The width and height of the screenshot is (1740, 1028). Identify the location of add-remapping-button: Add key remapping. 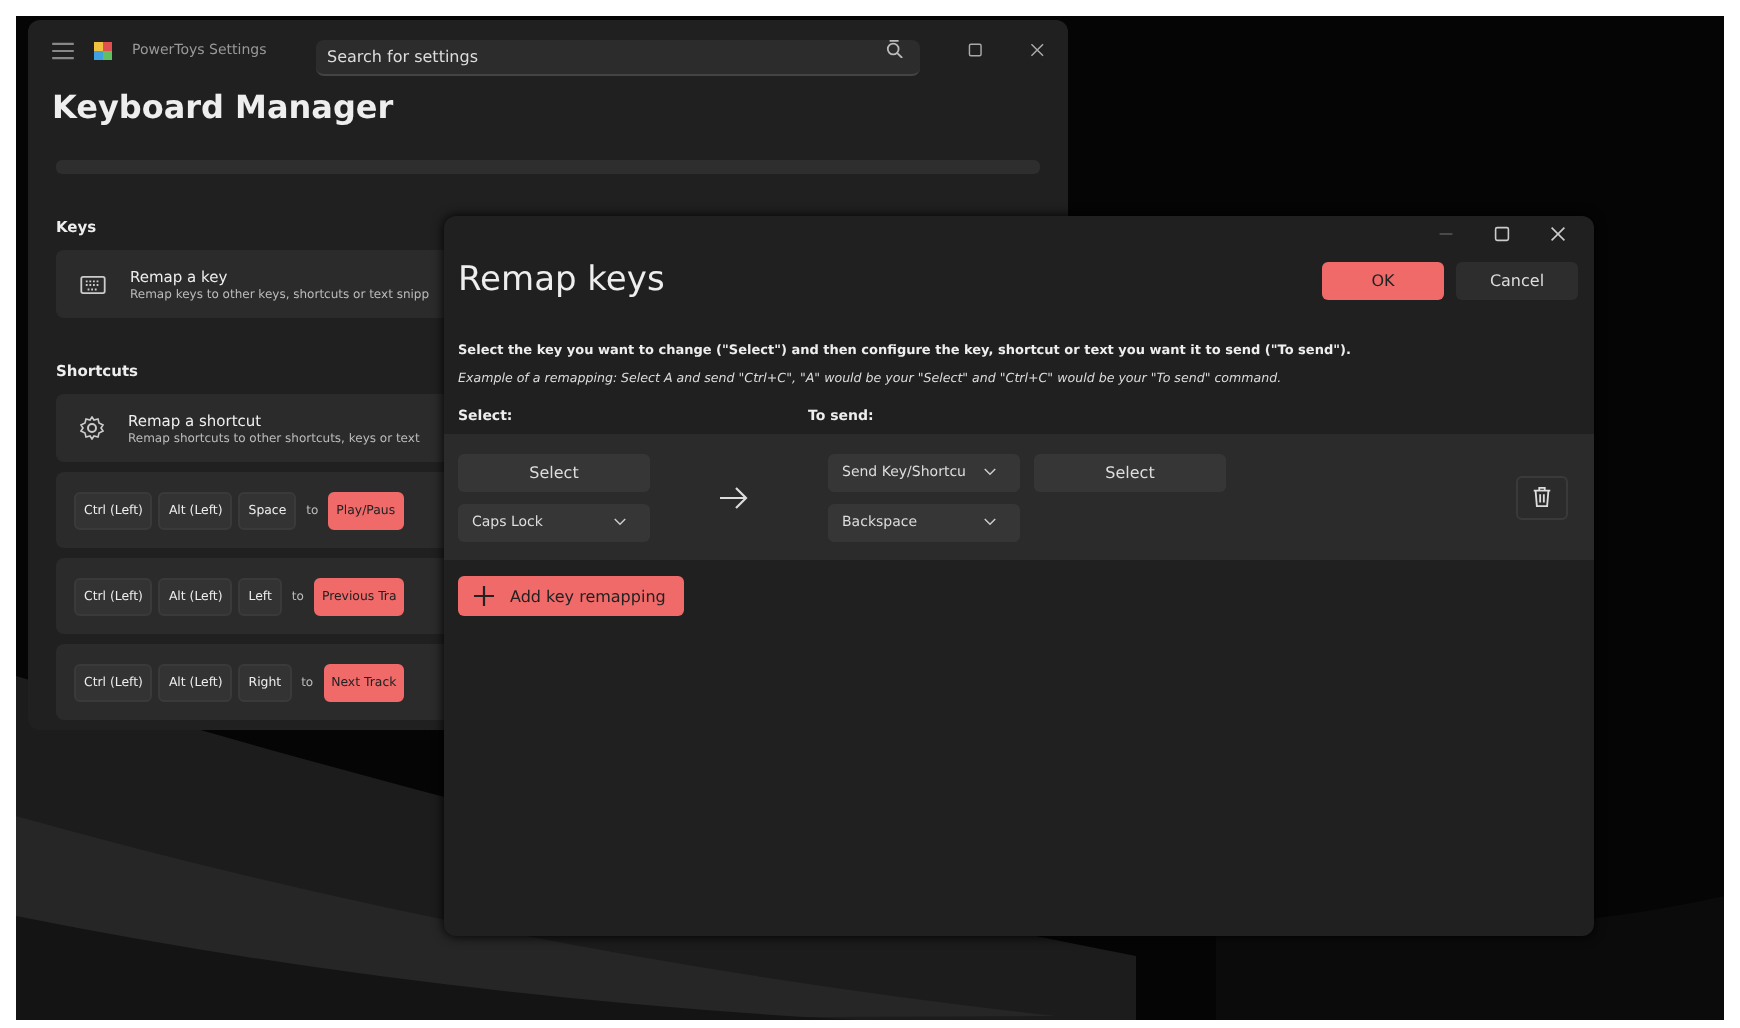
(571, 596).